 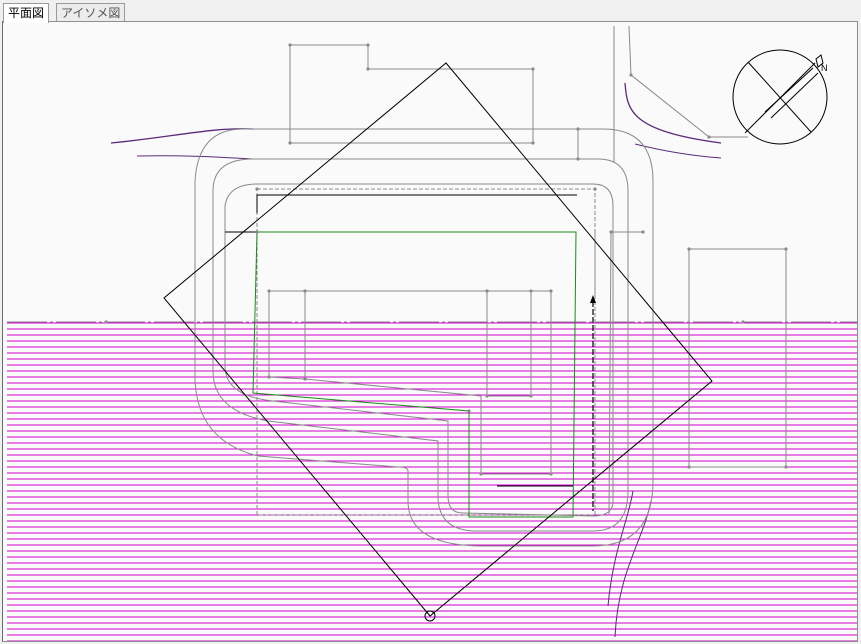 What do you see at coordinates (673, 113) in the screenshot?
I see `road-edge-right` at bounding box center [673, 113].